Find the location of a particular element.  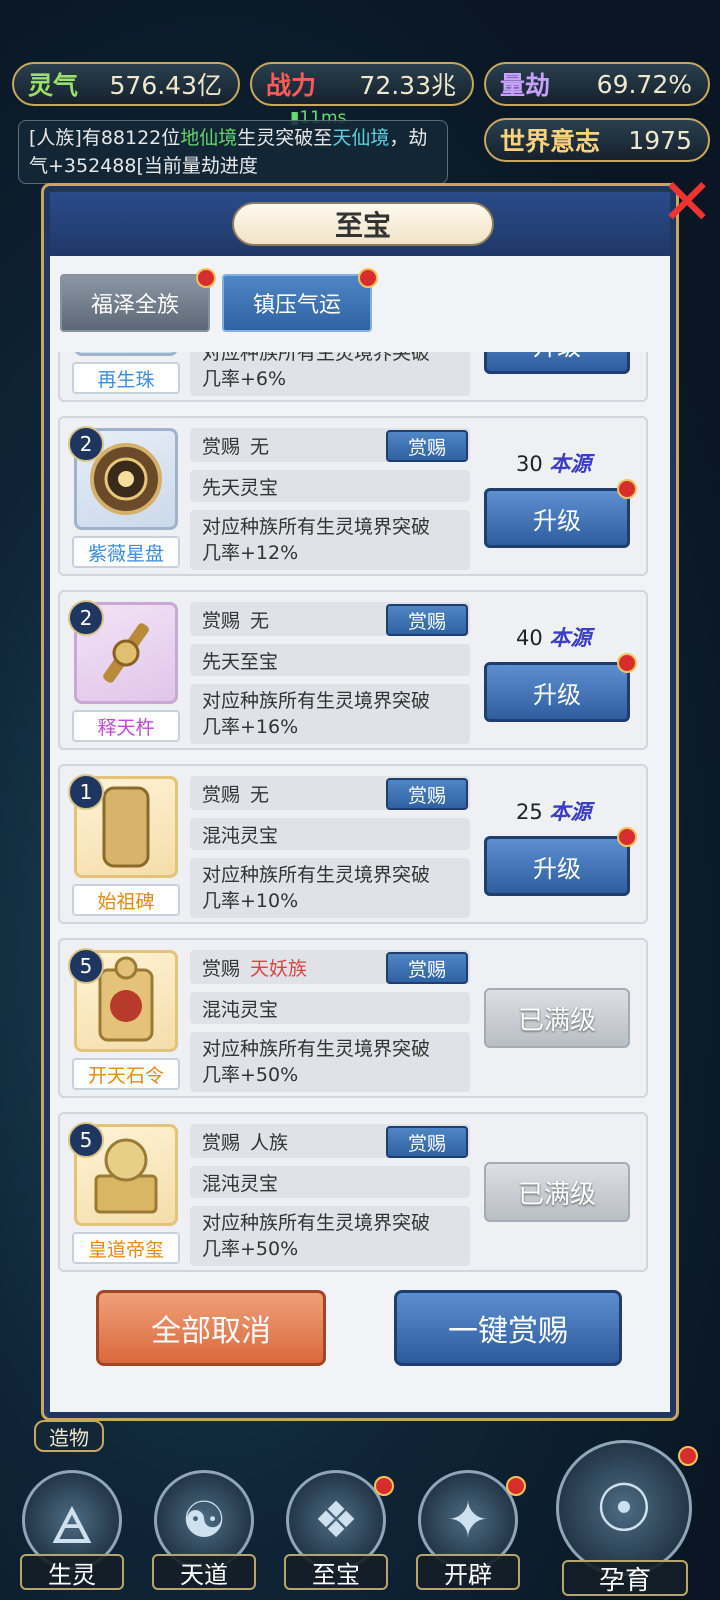

level-badge: 1 is located at coordinates (86, 792).